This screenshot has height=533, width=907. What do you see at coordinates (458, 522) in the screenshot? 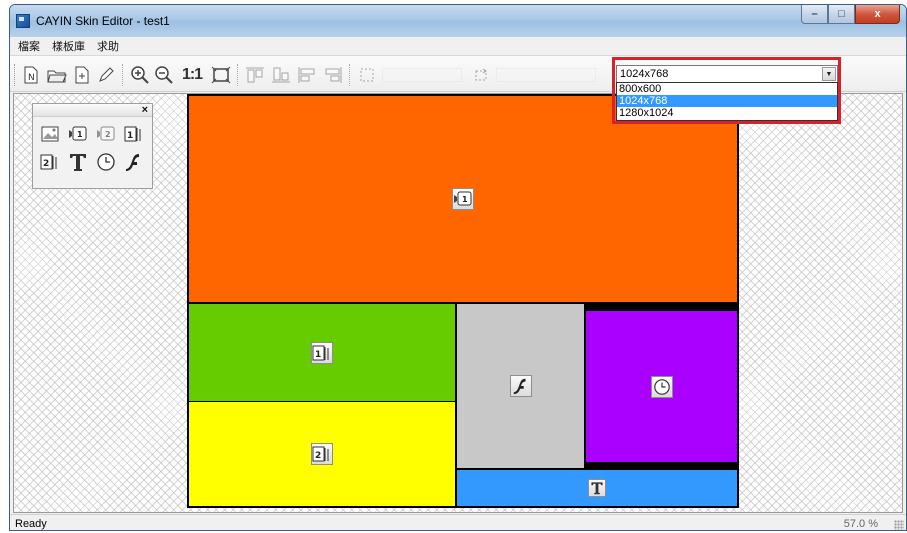
I see `status-bar: Ready 57.0 %` at bounding box center [458, 522].